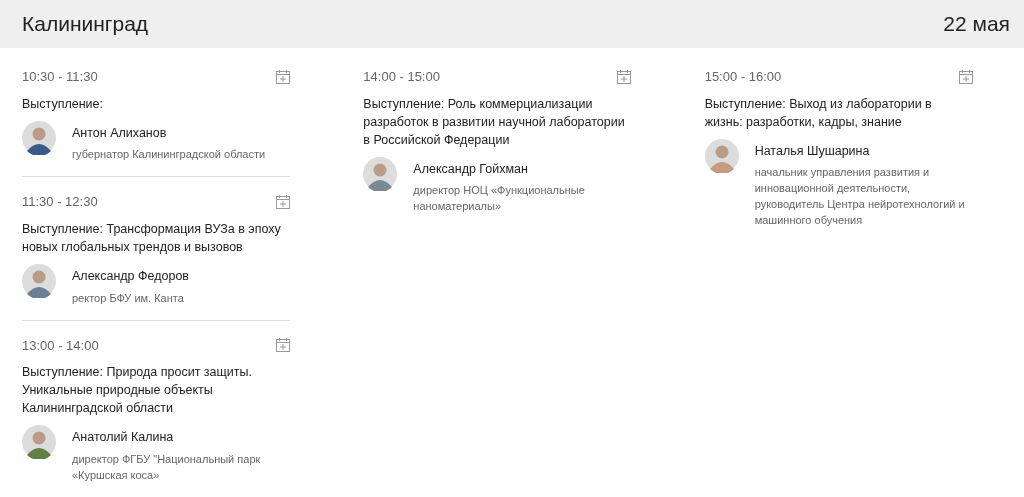 This screenshot has width=1024, height=497. I want to click on session-time: 13:00 - 14:00, so click(60, 345).